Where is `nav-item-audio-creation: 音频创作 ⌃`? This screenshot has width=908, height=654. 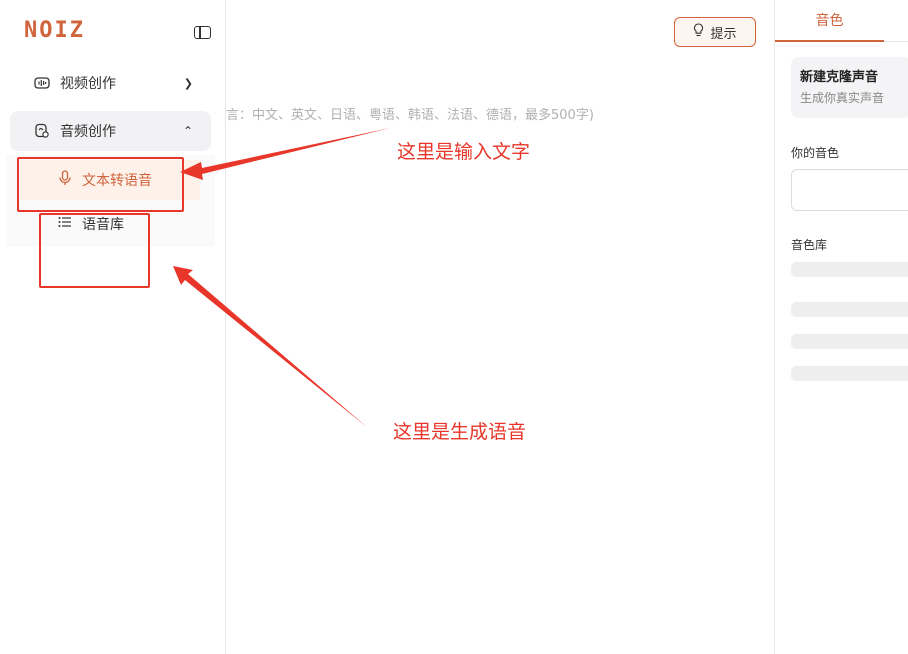 nav-item-audio-creation: 音频创作 ⌃ is located at coordinates (110, 131).